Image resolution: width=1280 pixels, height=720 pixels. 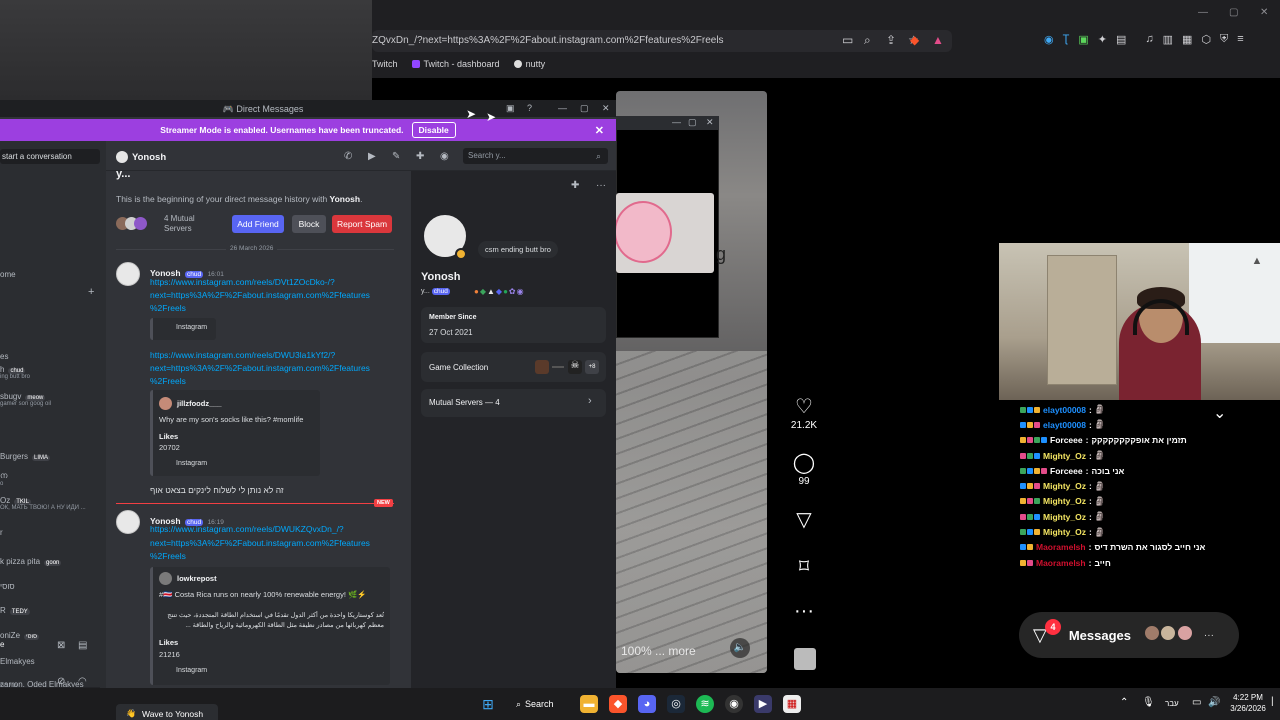 I want to click on menu-icon: ≡, so click(x=1240, y=39).